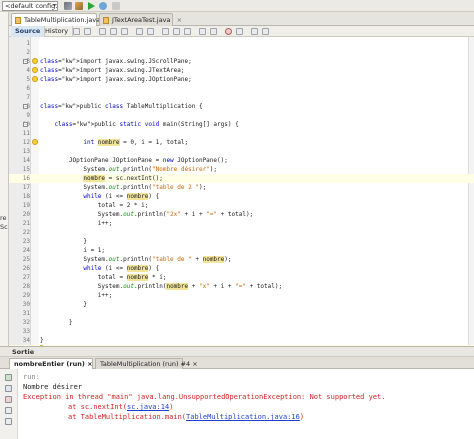 The width and height of the screenshot is (474, 439). What do you see at coordinates (213, 31) in the screenshot?
I see `shift-right-icon` at bounding box center [213, 31].